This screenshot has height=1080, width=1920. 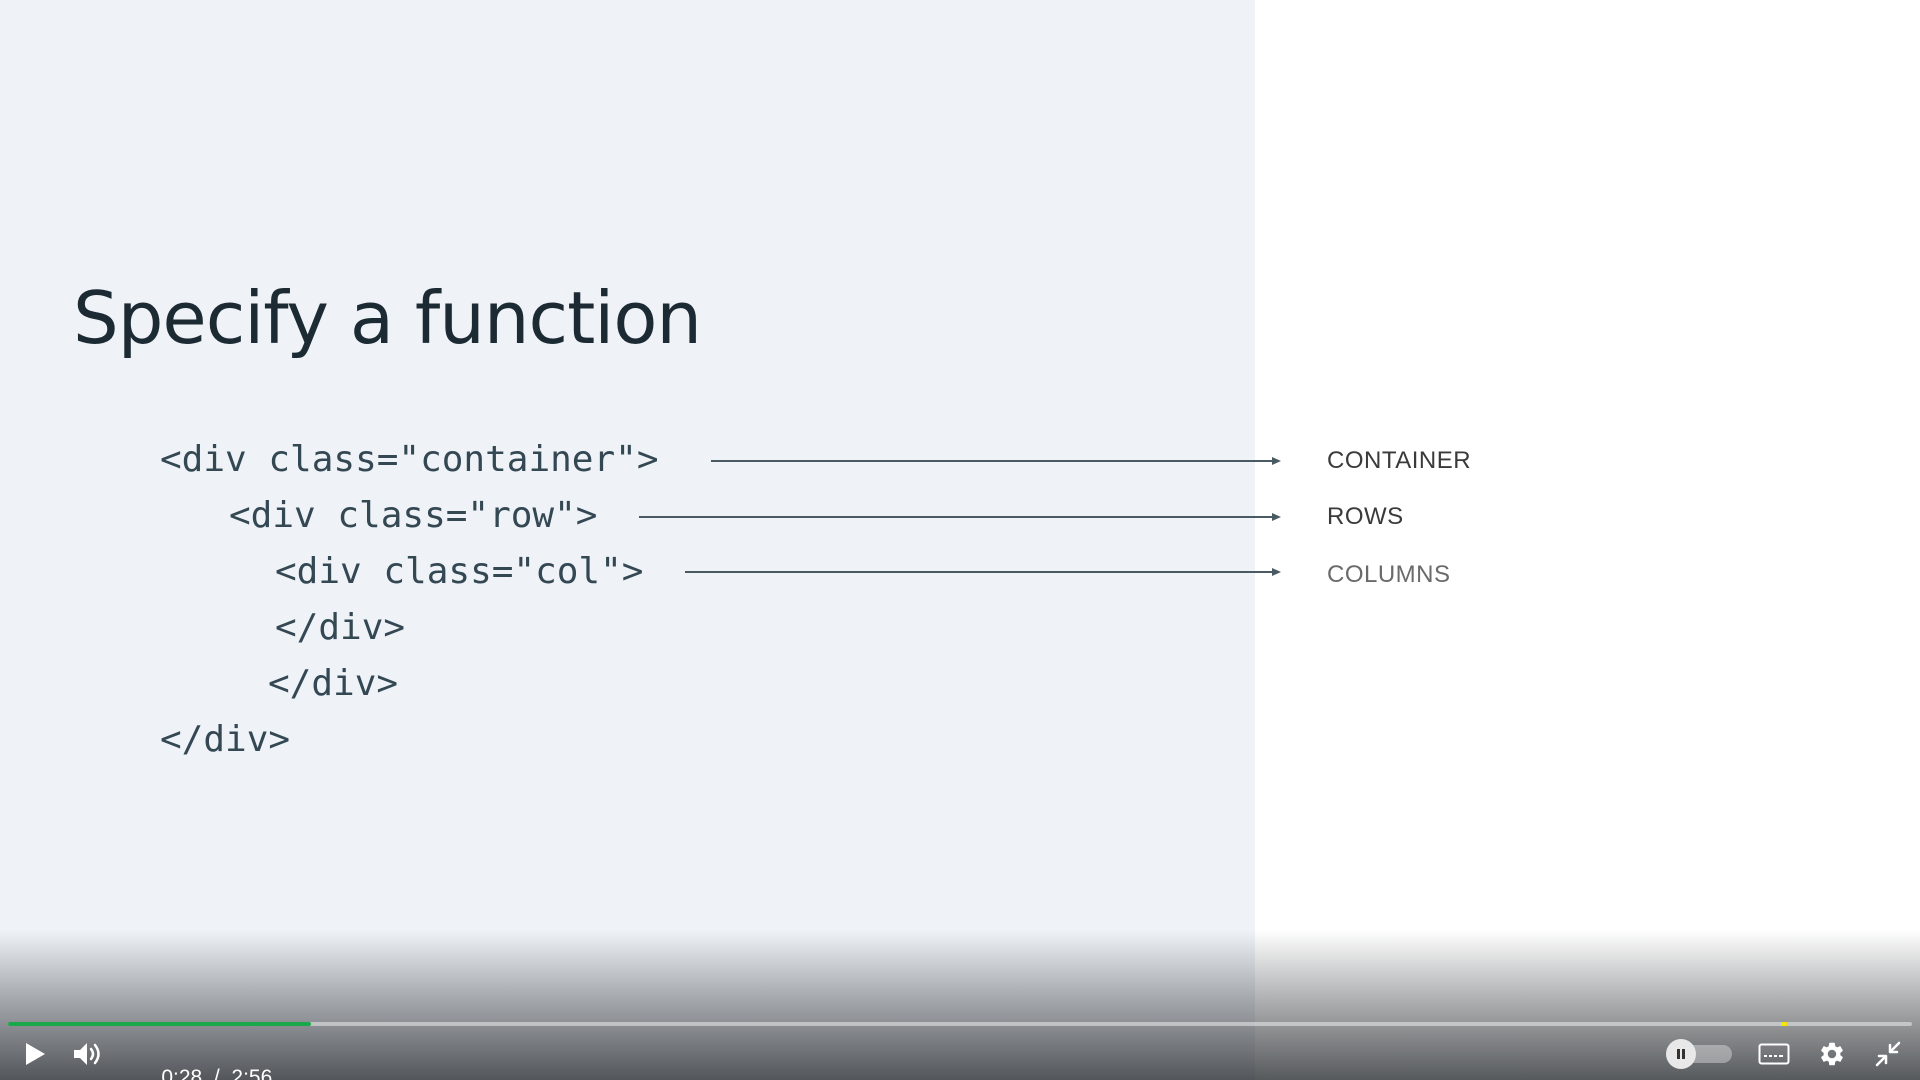 I want to click on code-line-col-open: <div class="col">, so click(x=459, y=571).